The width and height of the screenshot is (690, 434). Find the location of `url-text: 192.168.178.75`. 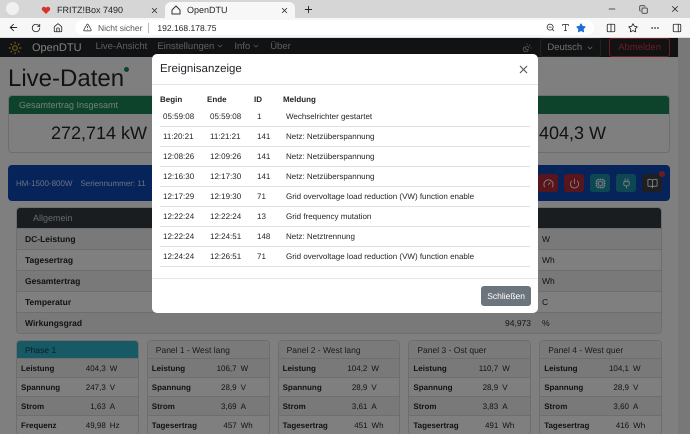

url-text: 192.168.178.75 is located at coordinates (182, 27).